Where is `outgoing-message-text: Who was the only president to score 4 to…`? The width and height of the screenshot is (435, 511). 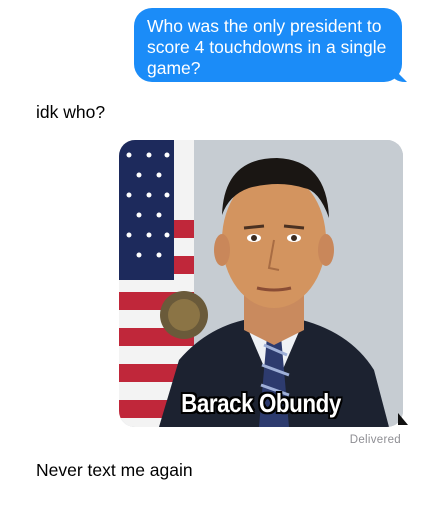 outgoing-message-text: Who was the only president to score 4 to… is located at coordinates (267, 47).